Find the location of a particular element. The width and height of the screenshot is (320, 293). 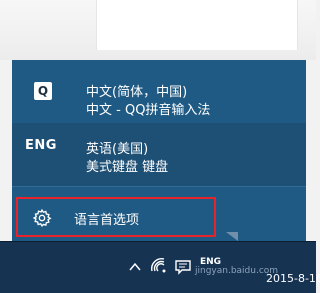

language-preferences-link: 语言首选项 is located at coordinates (116, 217).